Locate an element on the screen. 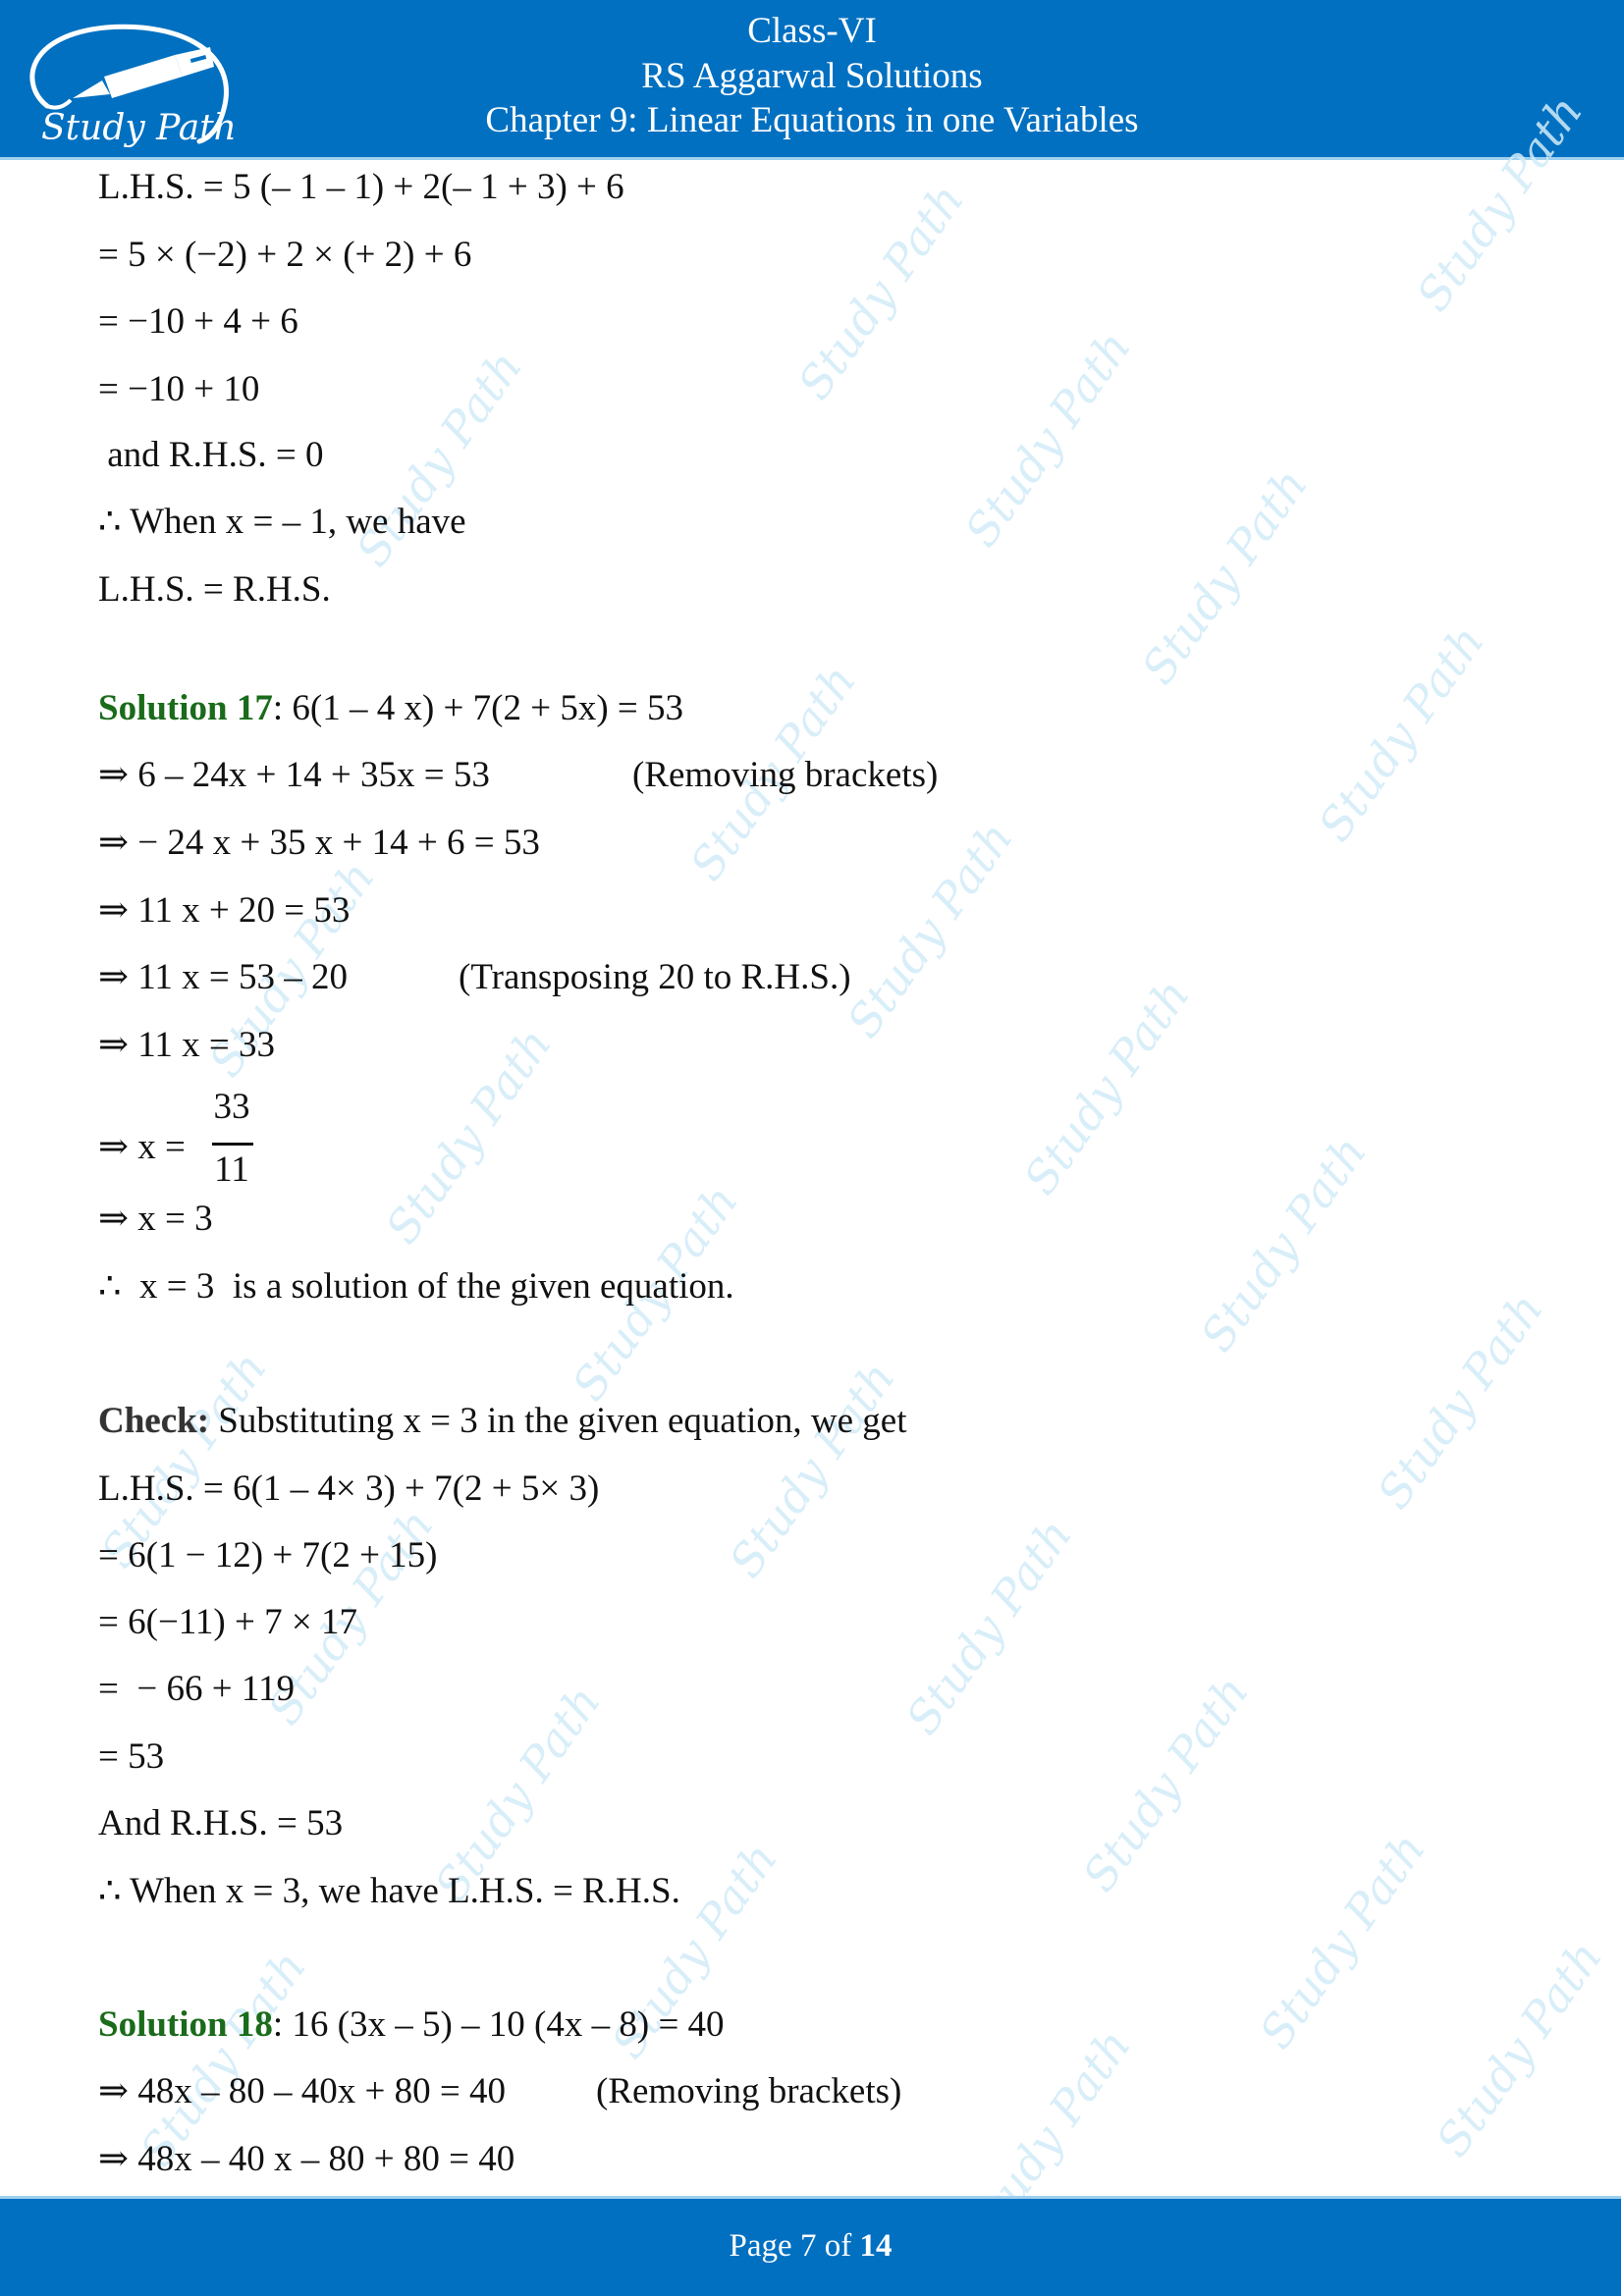 This screenshot has height=2296, width=1624. page-indicator: Page 7 of 14 is located at coordinates (810, 2246).